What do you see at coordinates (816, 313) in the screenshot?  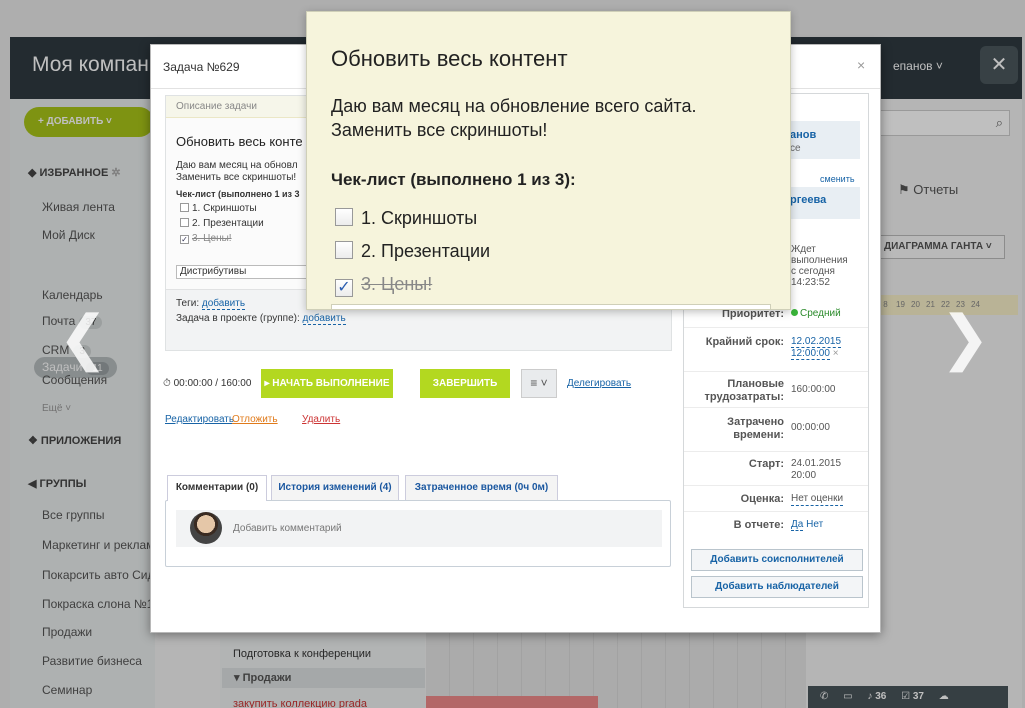 I see `priority-value: Средний` at bounding box center [816, 313].